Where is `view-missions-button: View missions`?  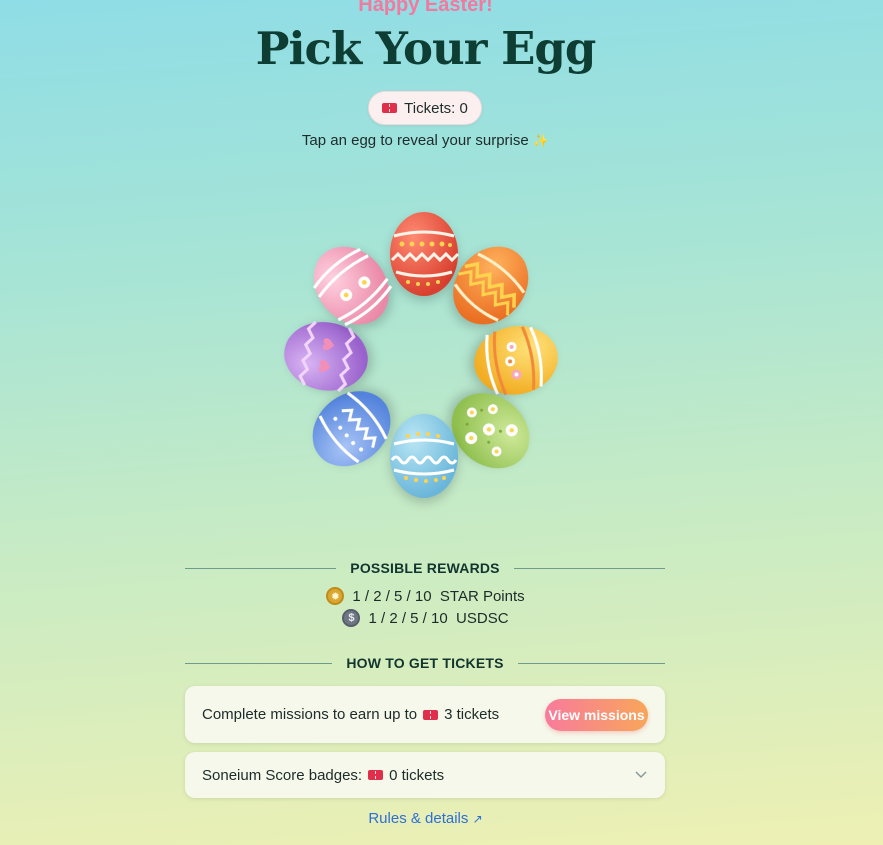 view-missions-button: View missions is located at coordinates (596, 714).